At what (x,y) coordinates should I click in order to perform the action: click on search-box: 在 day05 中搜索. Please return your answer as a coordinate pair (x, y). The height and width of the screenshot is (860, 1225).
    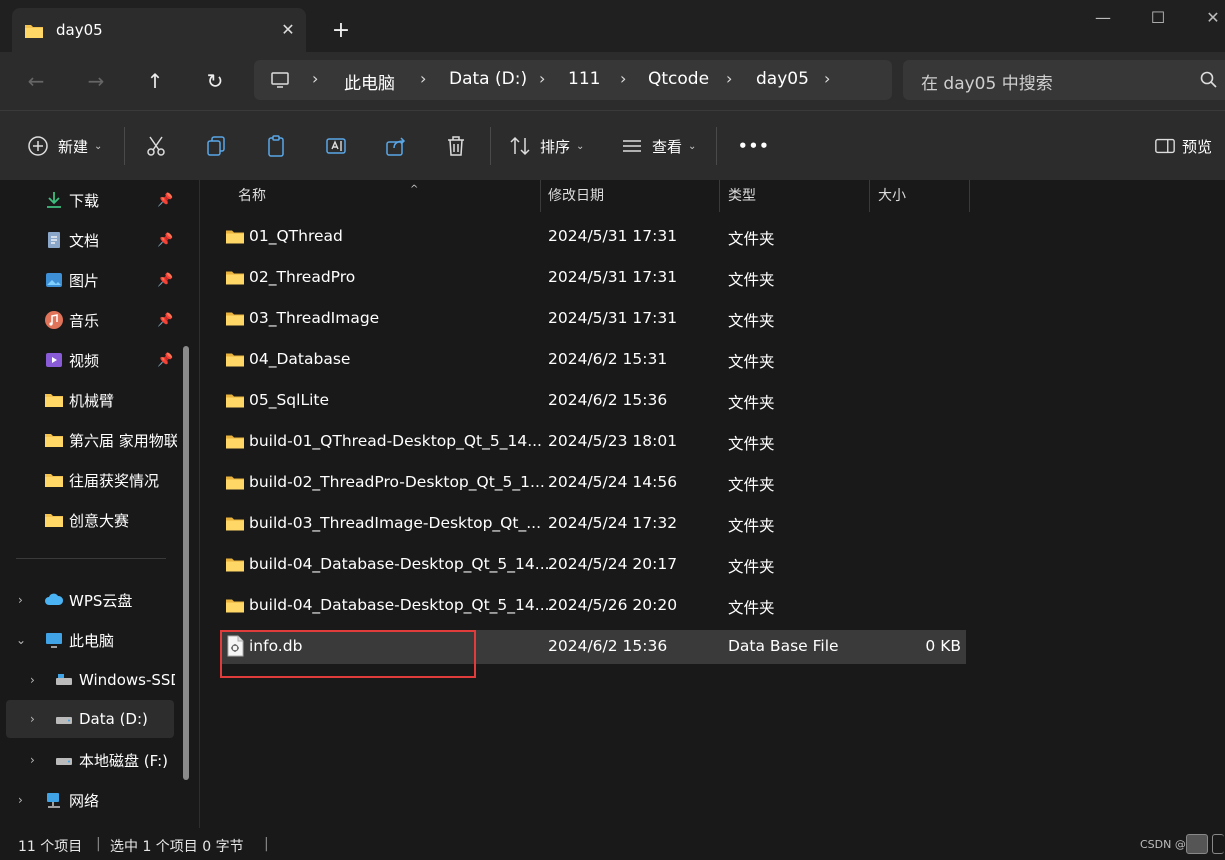
    Looking at the image, I should click on (1064, 80).